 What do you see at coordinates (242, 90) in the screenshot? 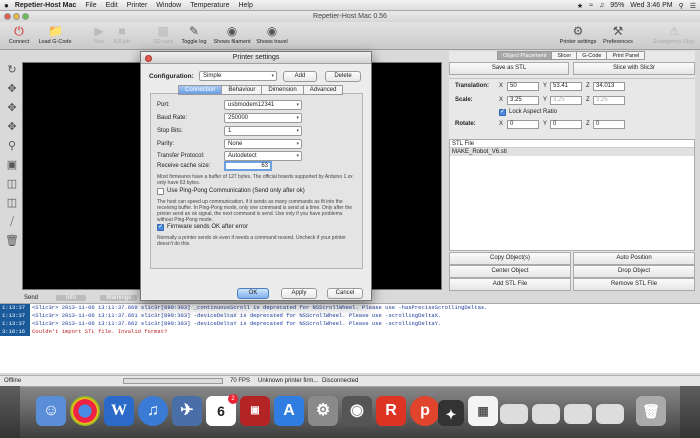
I see `tab-behaviour: Behaviour` at bounding box center [242, 90].